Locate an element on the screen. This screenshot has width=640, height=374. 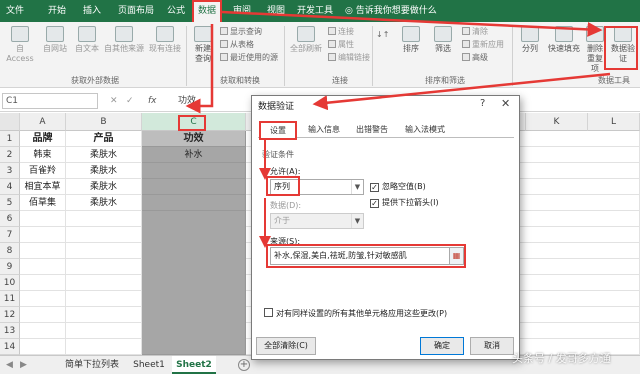
formula-input: 功效 is located at coordinates (187, 101).